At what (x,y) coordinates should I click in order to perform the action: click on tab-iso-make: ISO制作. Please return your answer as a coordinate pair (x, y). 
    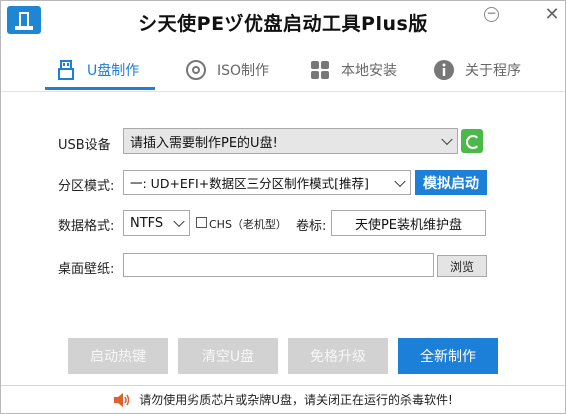
    Looking at the image, I should click on (227, 70).